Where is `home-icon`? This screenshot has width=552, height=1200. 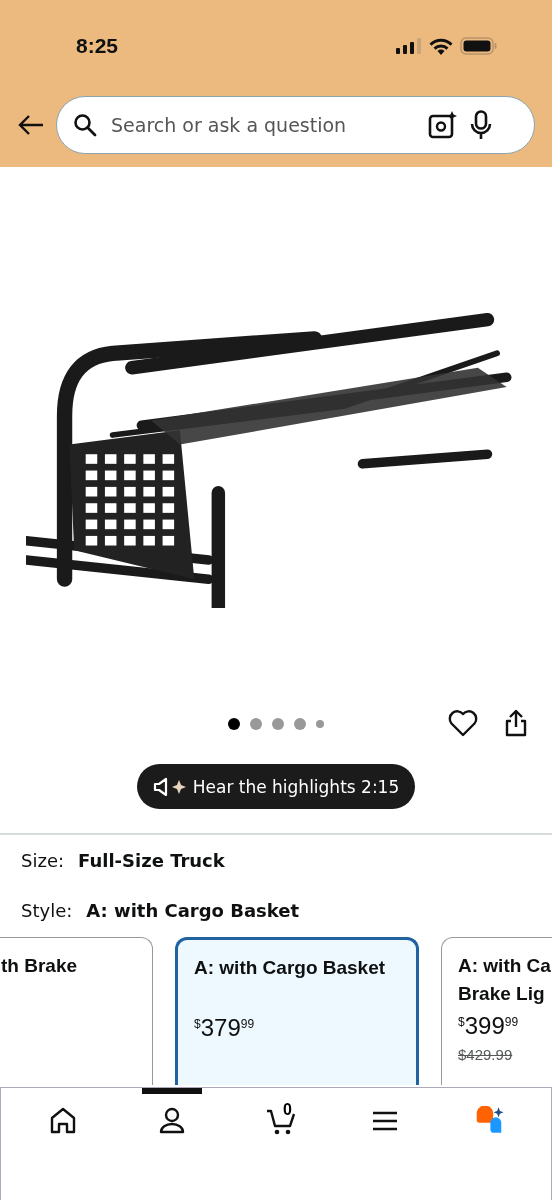
home-icon is located at coordinates (63, 1121).